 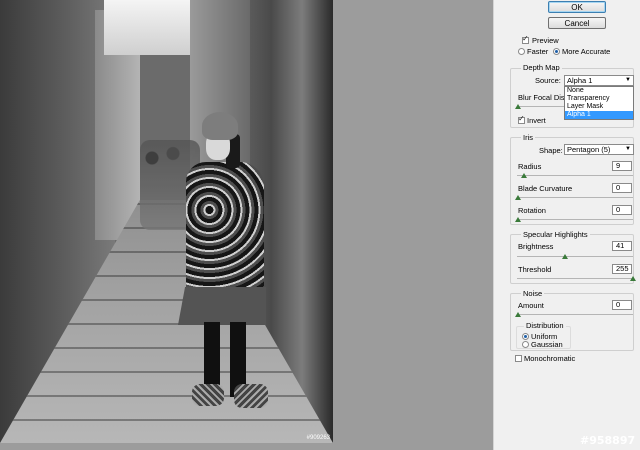 I want to click on radius-slider, so click(x=575, y=175).